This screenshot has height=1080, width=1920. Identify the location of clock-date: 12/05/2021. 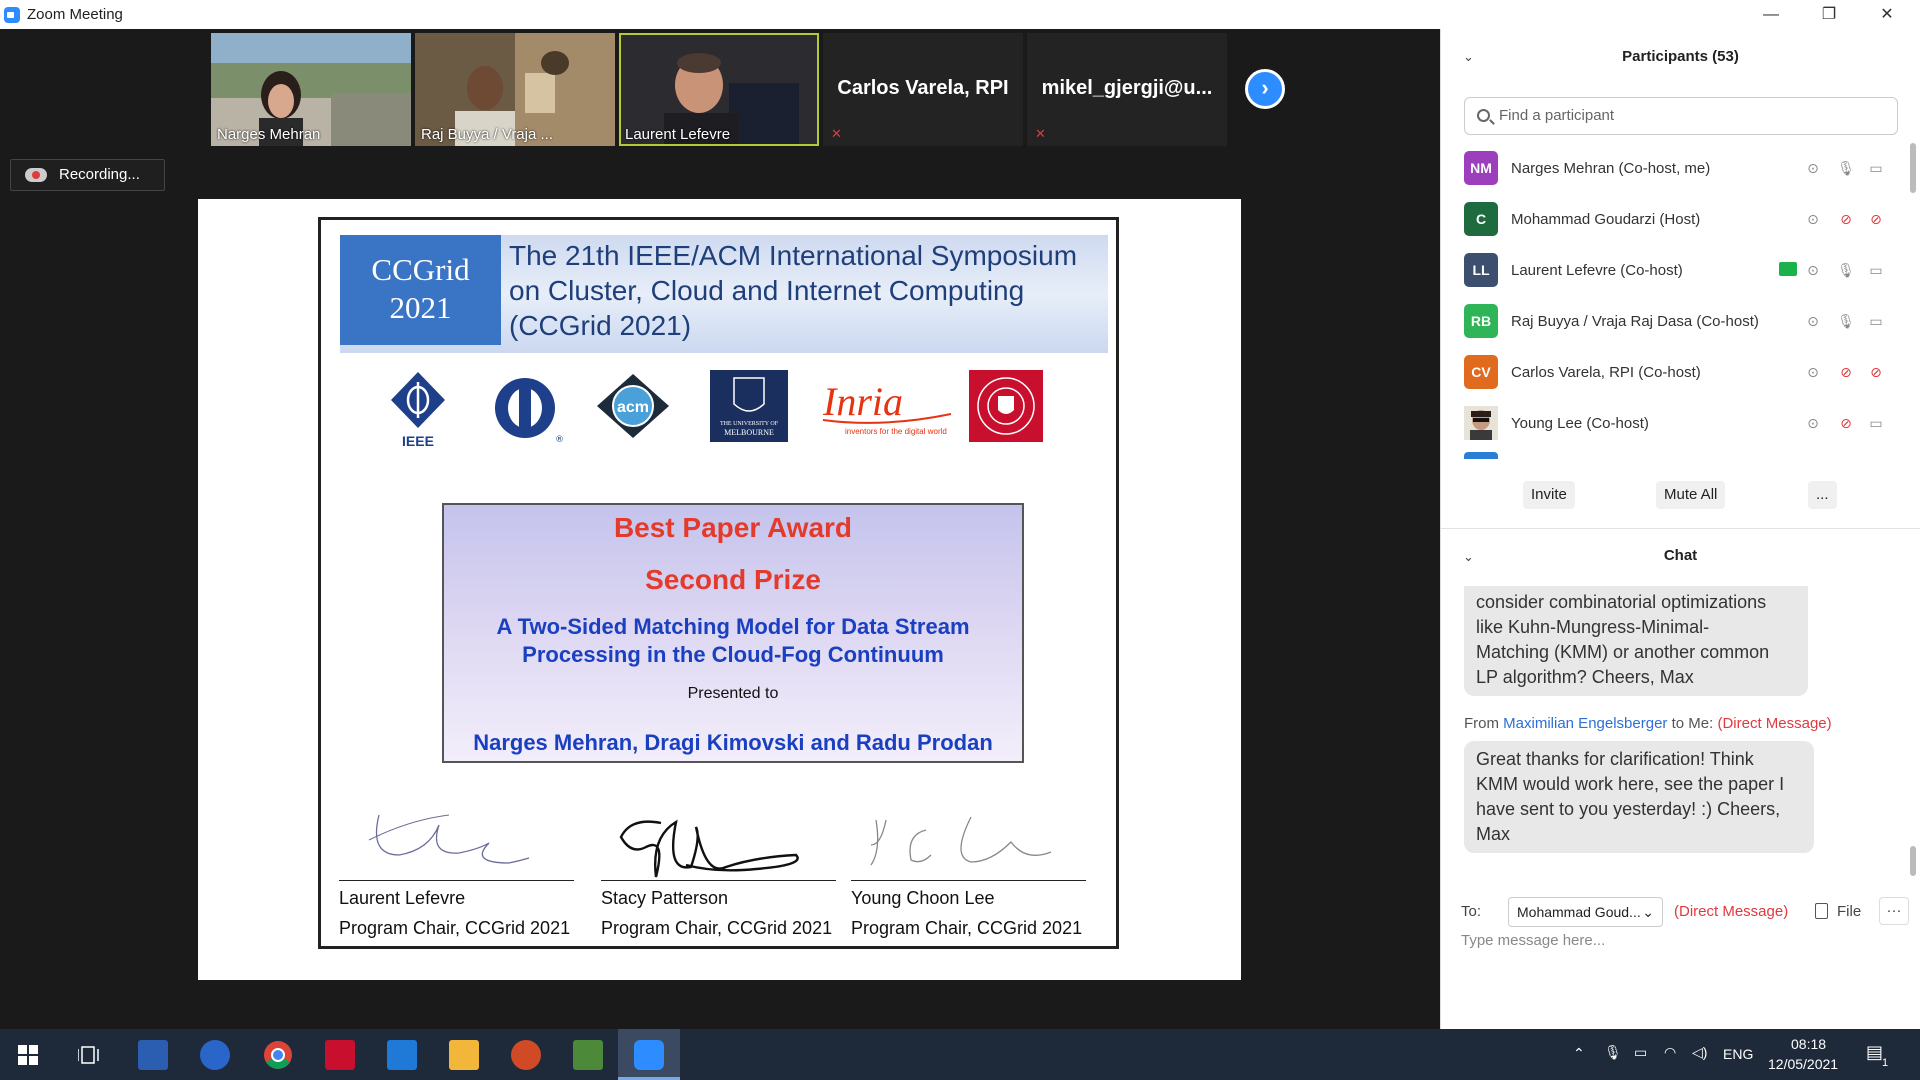
(1803, 1064).